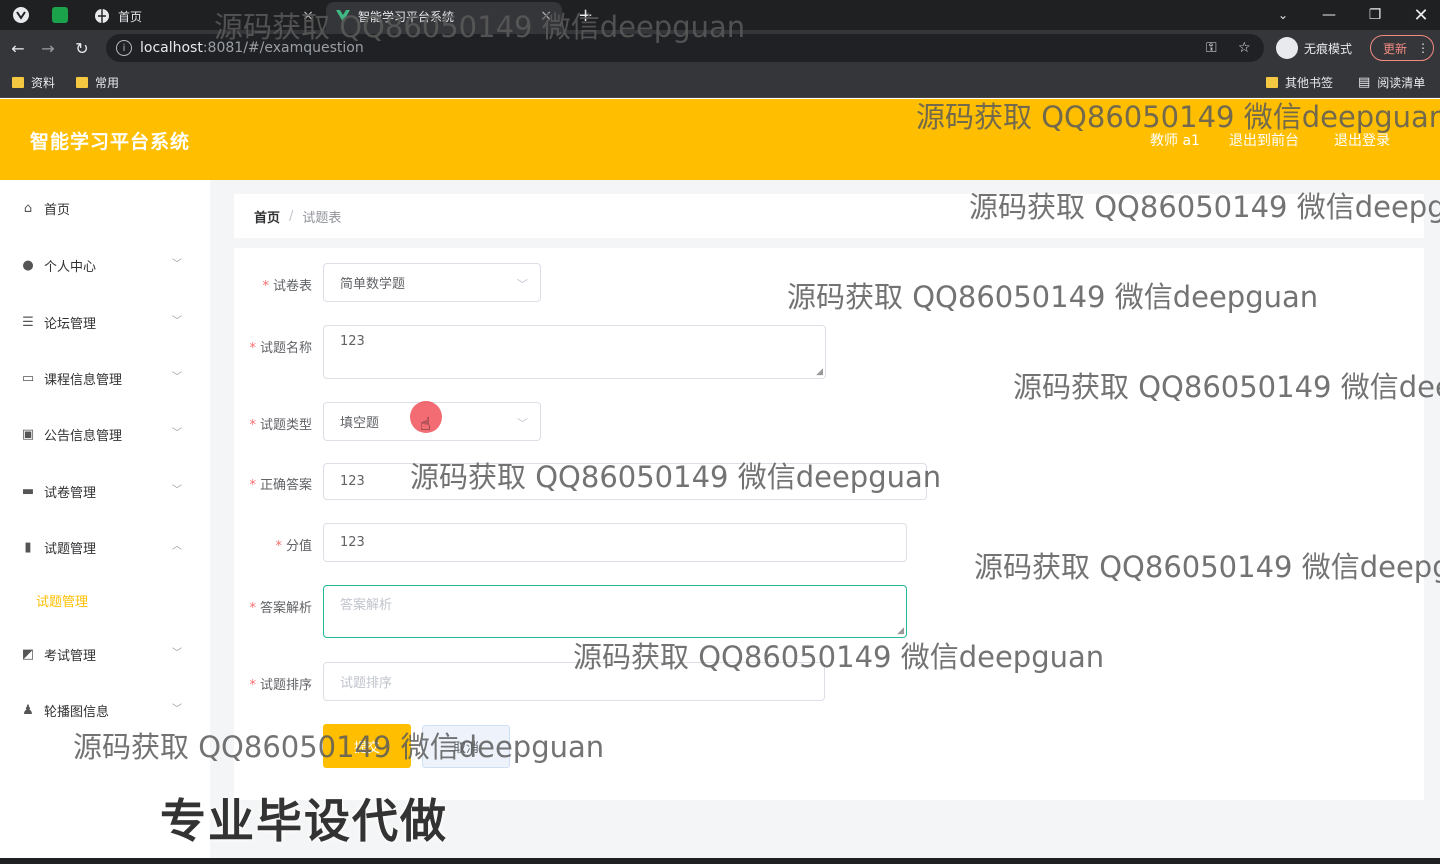 The image size is (1440, 864). I want to click on tab-platform: 智能学习平台系统 ×, so click(444, 16).